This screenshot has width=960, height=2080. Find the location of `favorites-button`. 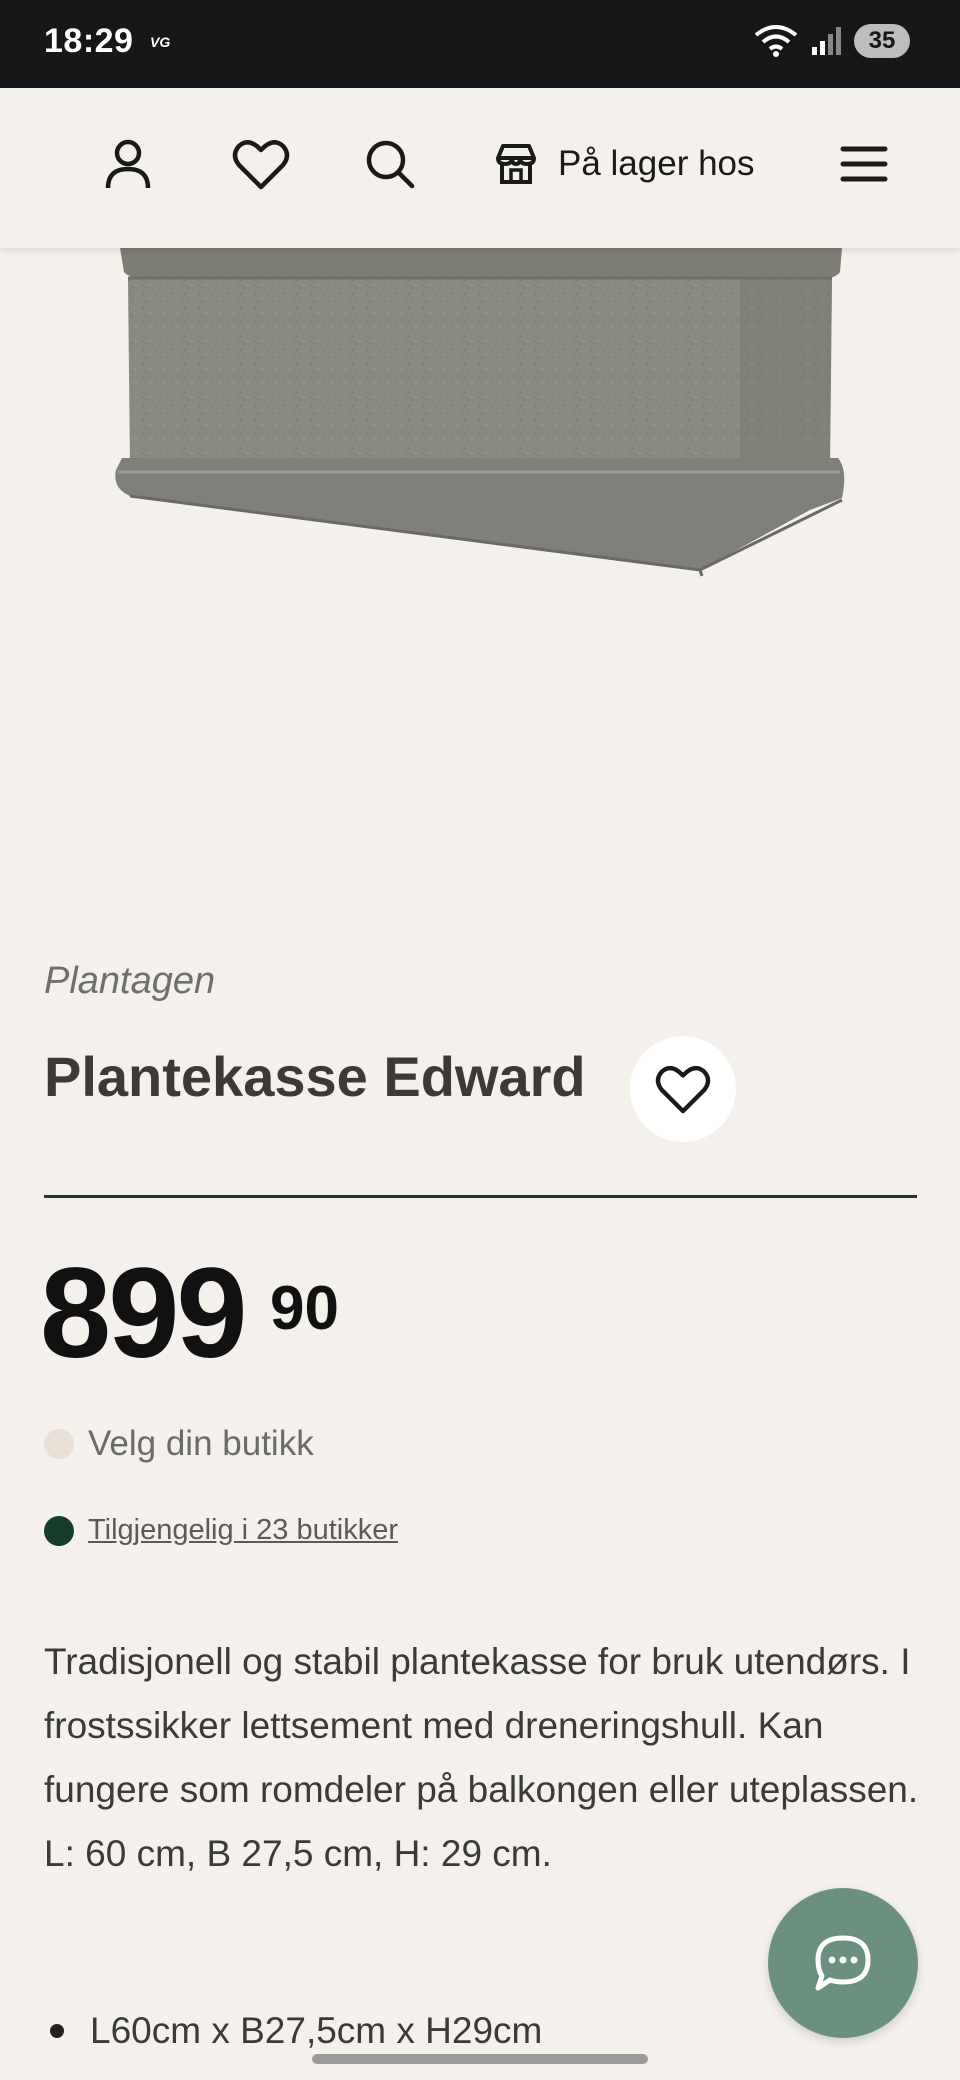

favorites-button is located at coordinates (261, 164).